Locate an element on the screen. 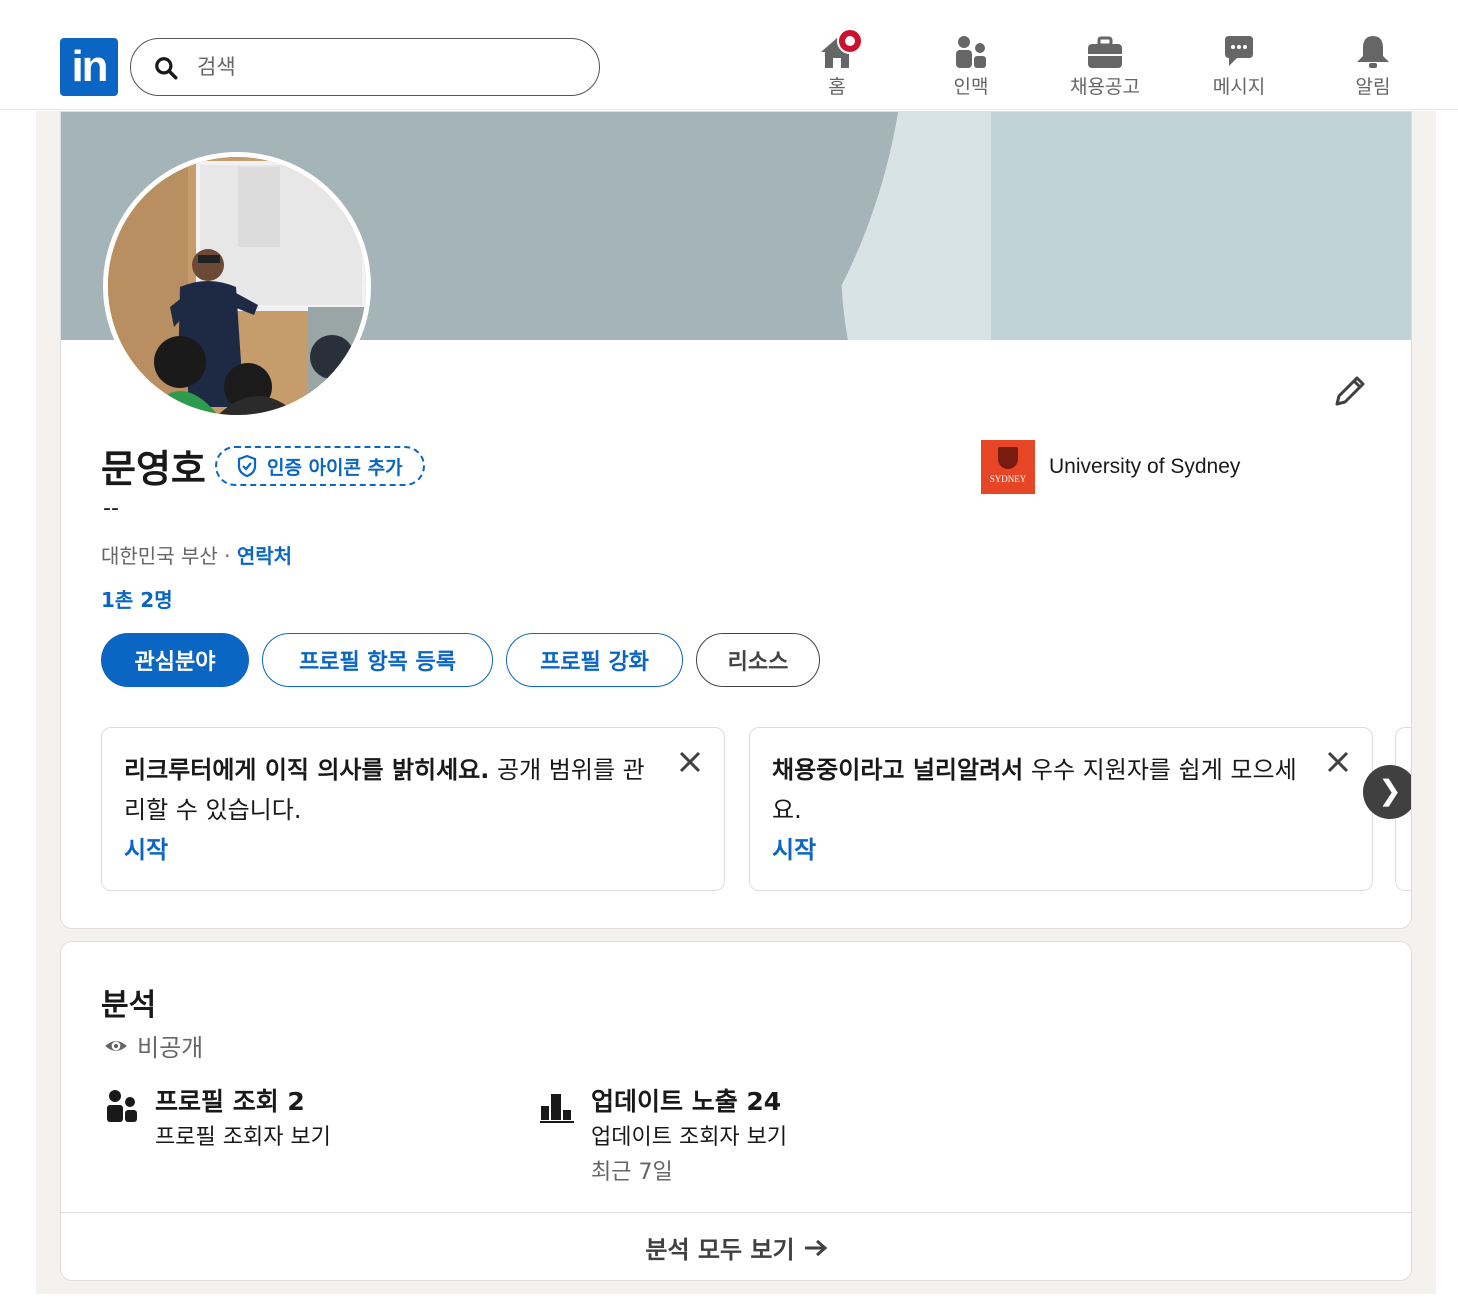 This screenshot has height=1314, width=1458. education-link: SYDNEY University of Sydney is located at coordinates (1110, 467).